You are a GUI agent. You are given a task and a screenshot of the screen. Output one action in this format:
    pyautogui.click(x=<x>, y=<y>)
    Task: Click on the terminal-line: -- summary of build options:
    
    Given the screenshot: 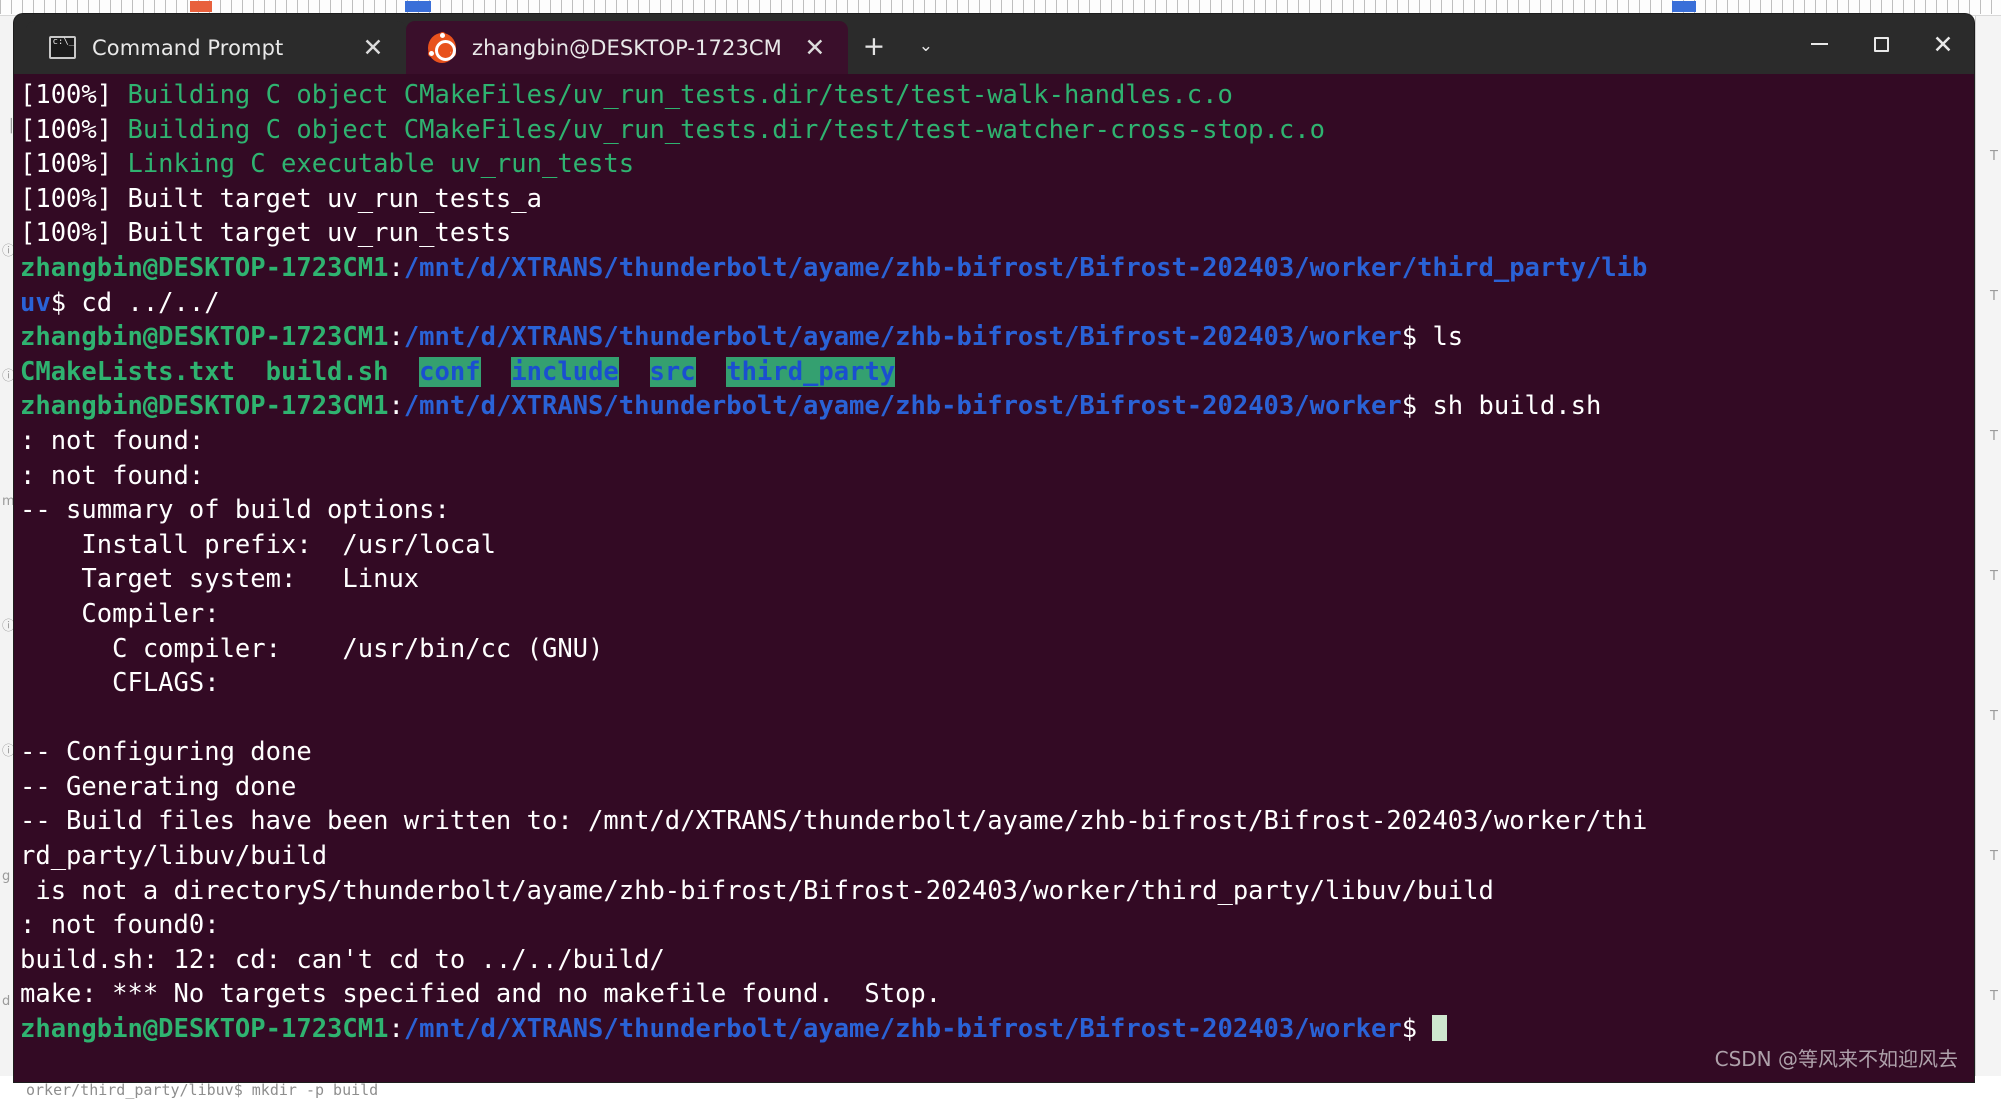 What is the action you would take?
    pyautogui.click(x=997, y=510)
    